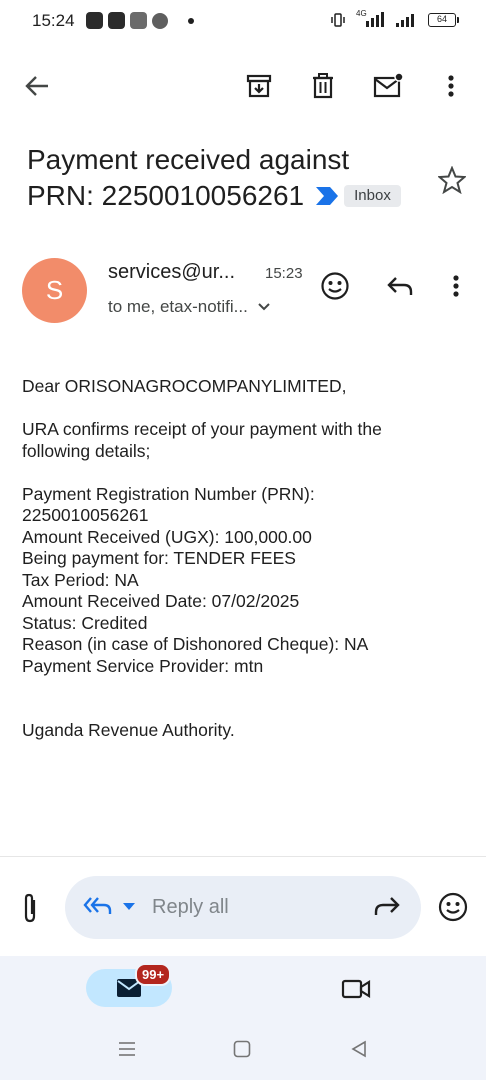 The width and height of the screenshot is (486, 1080). What do you see at coordinates (129, 907) in the screenshot?
I see `caret-down-icon` at bounding box center [129, 907].